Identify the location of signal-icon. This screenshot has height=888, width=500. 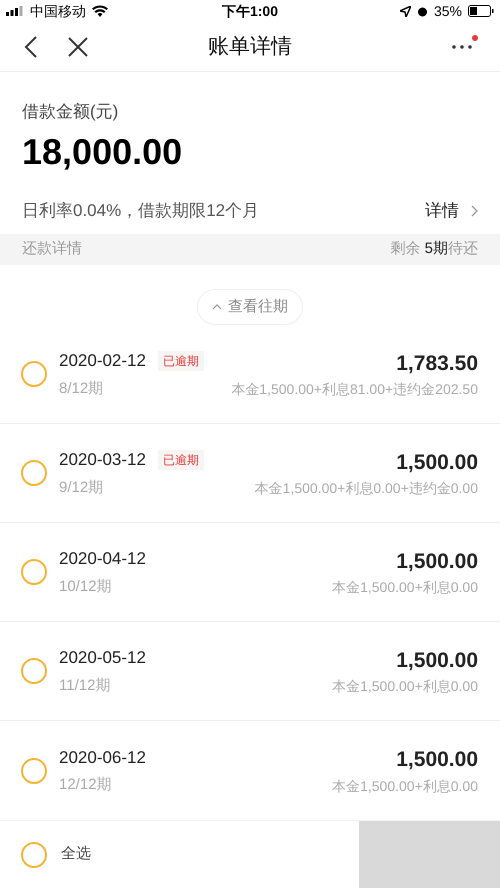
(15, 11).